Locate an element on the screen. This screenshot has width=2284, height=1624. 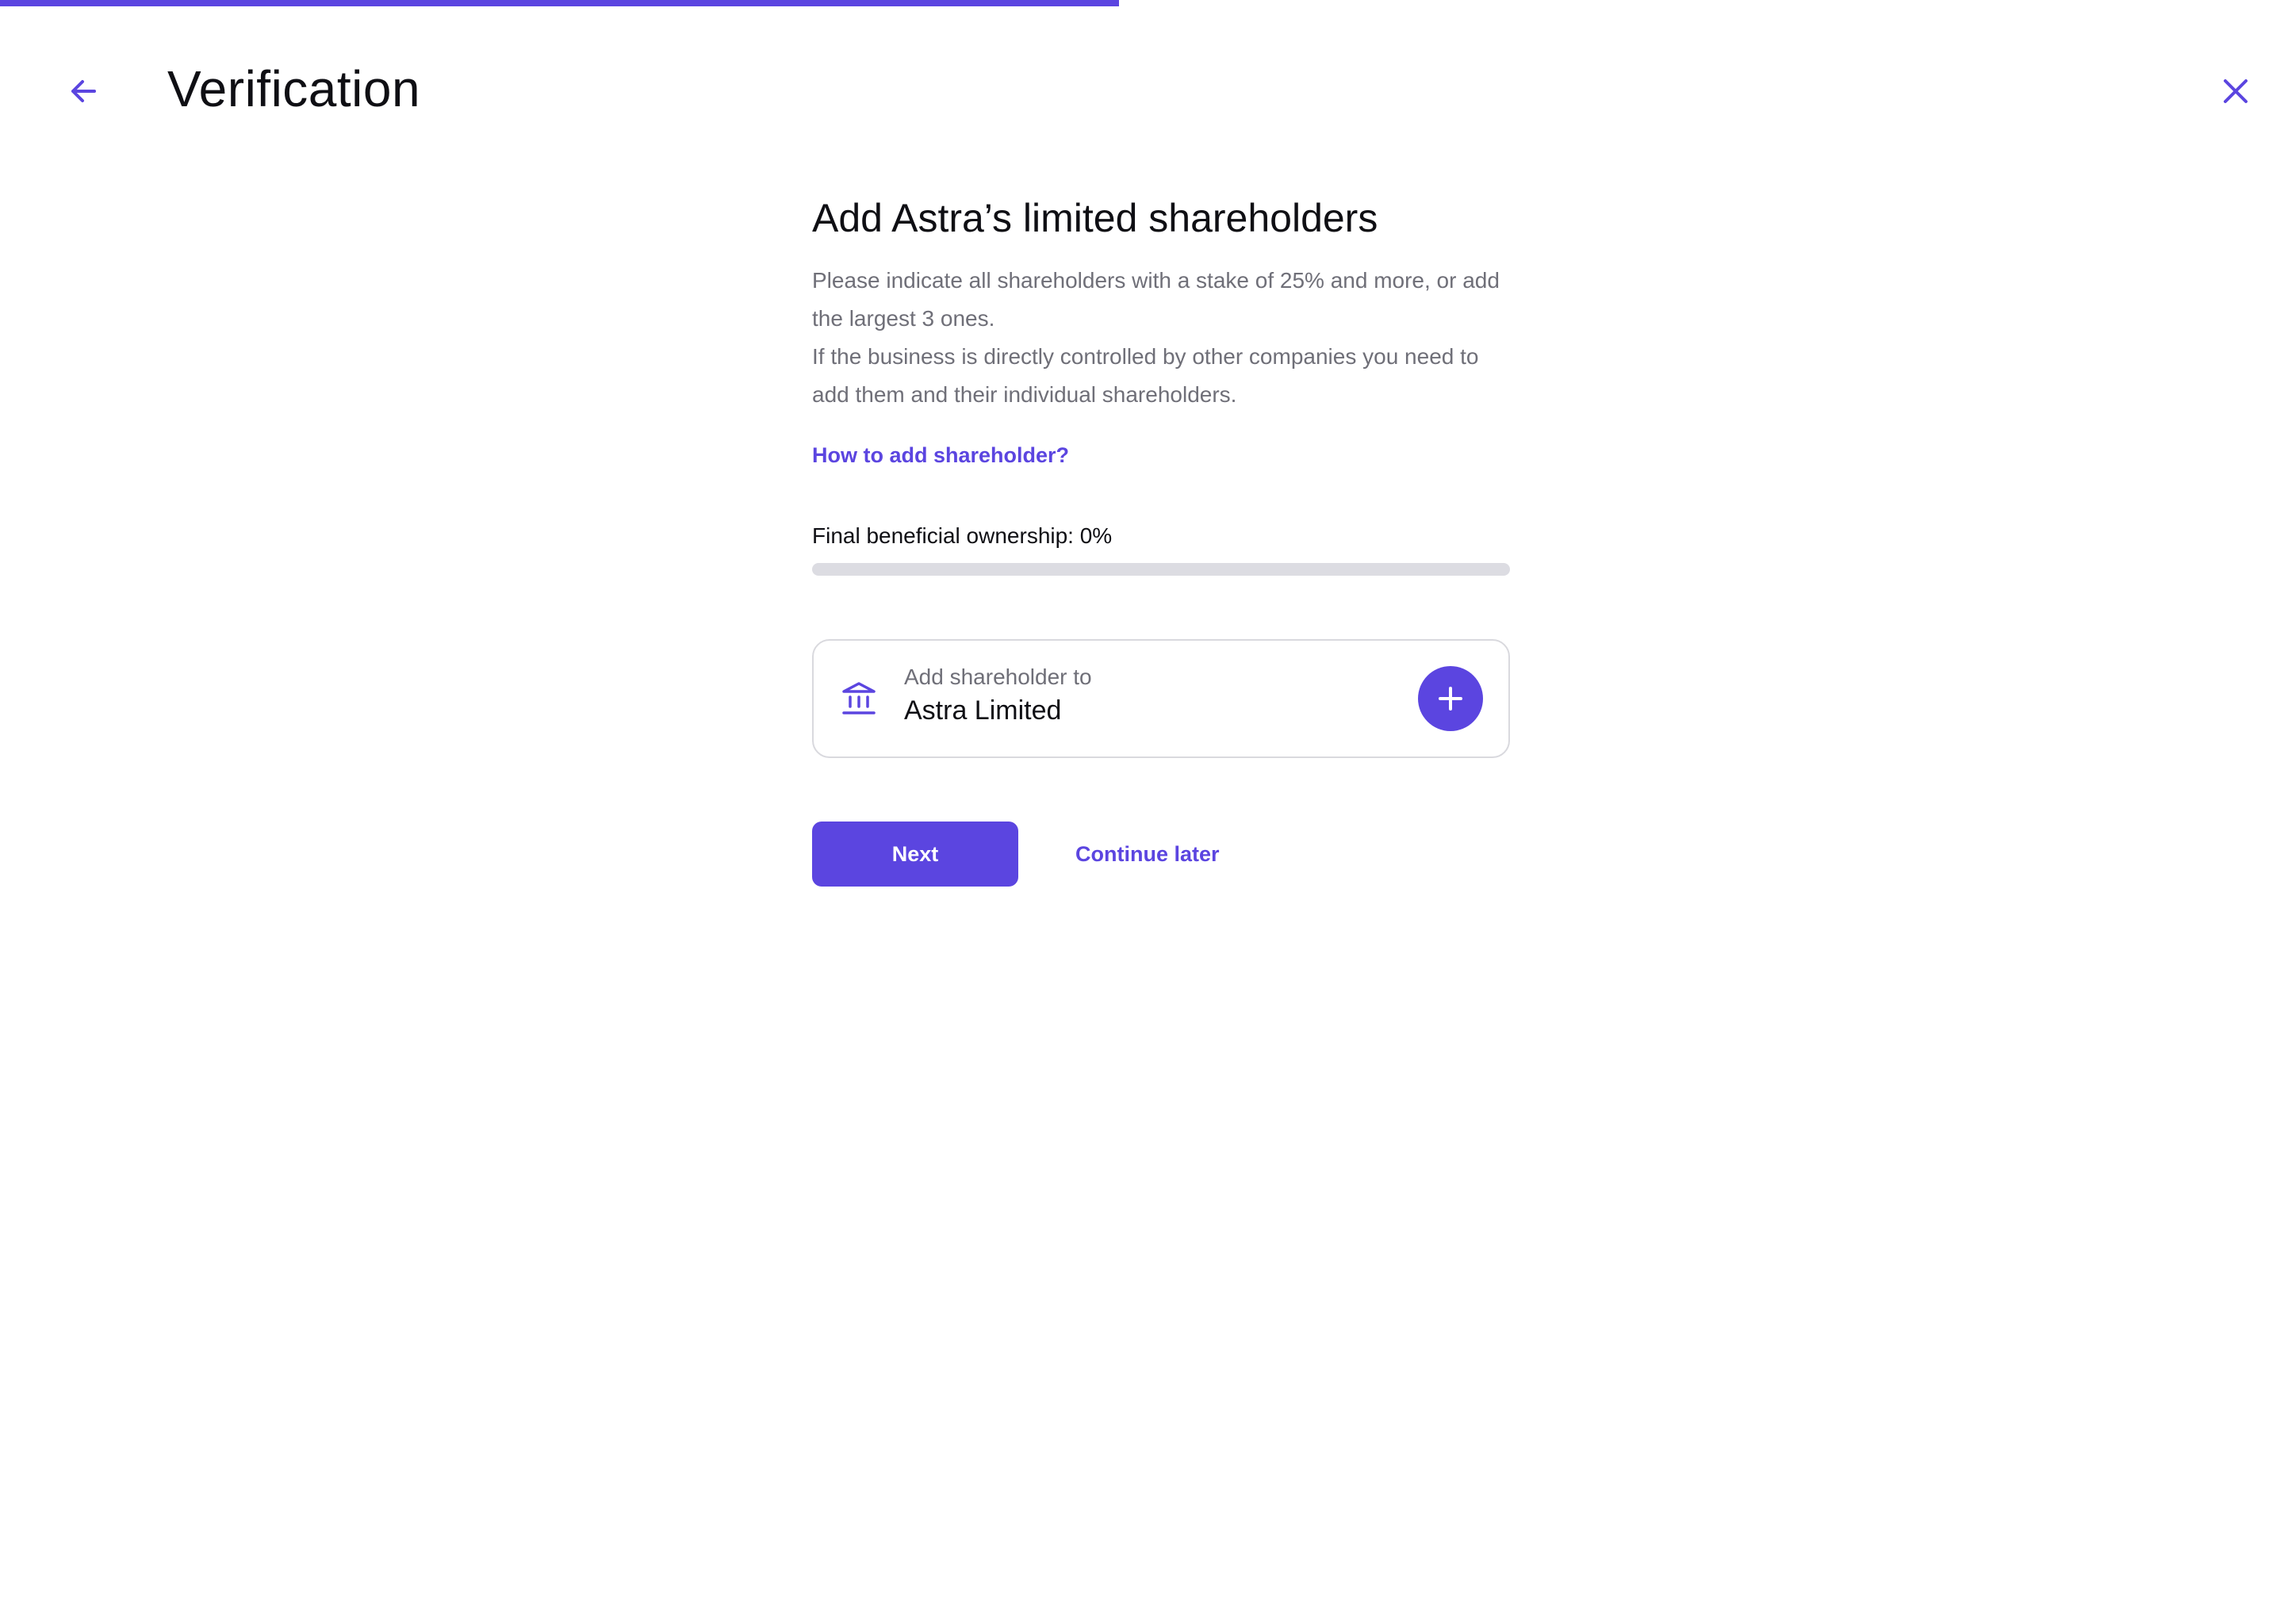
bank-icon is located at coordinates (859, 698).